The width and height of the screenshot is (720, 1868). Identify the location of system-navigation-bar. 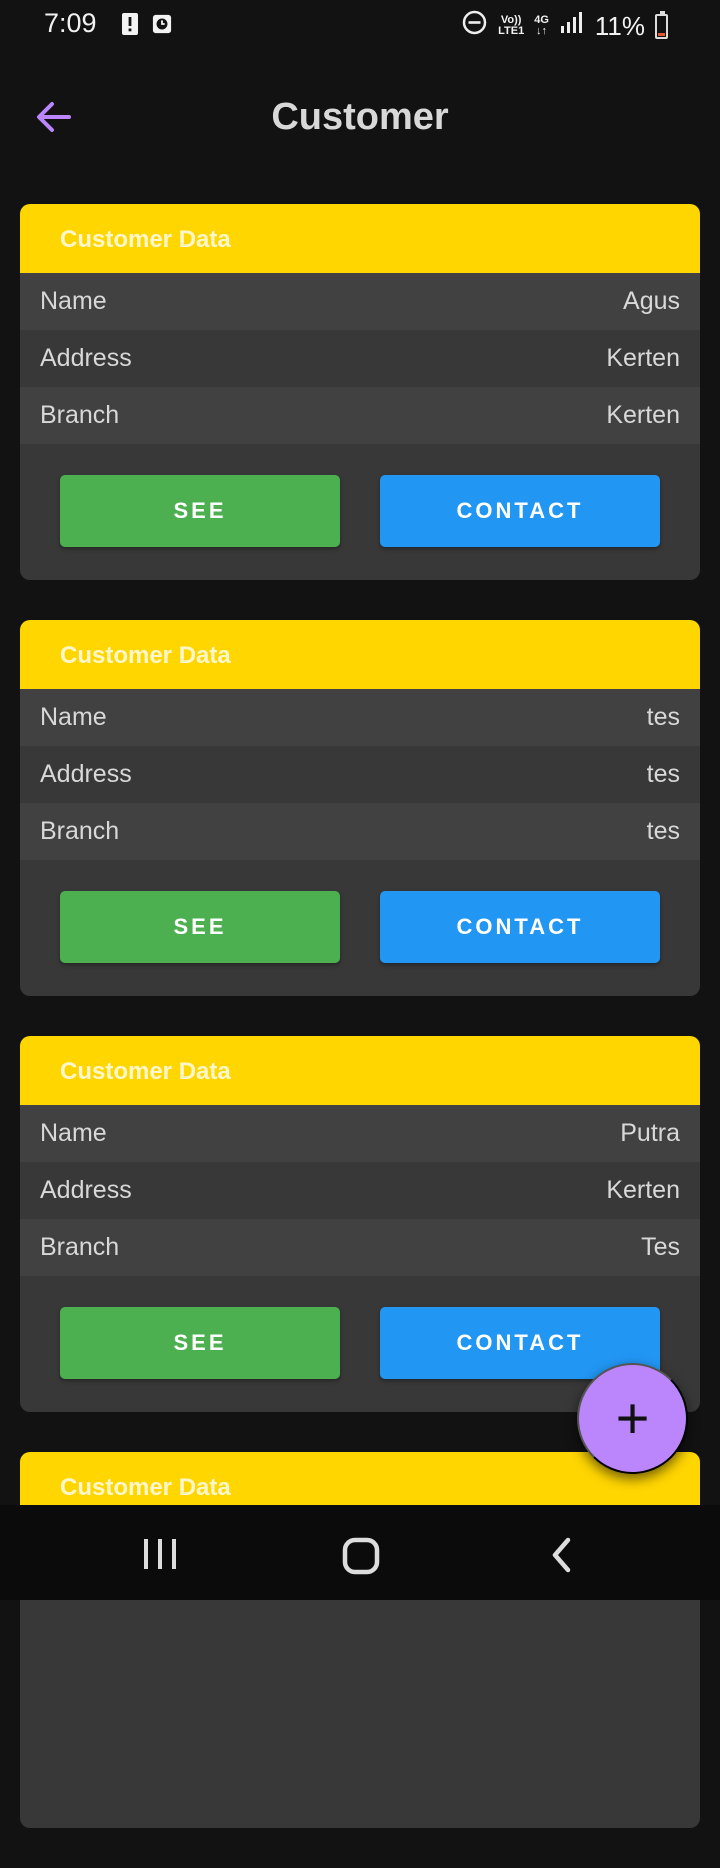
(360, 1552).